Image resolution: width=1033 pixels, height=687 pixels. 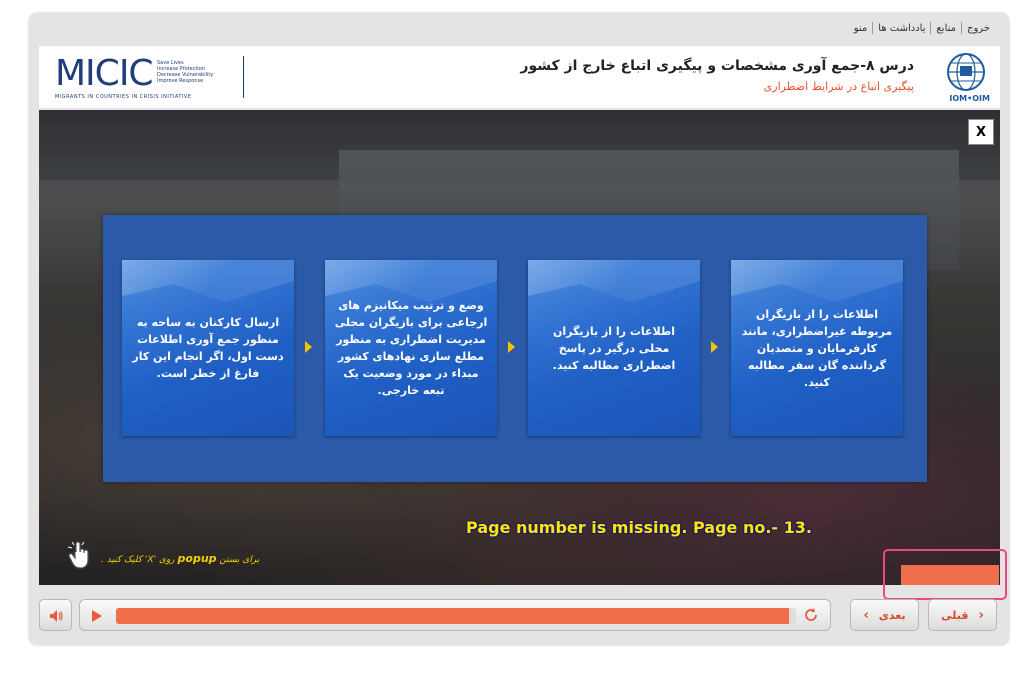 I want to click on playback-bar, so click(x=455, y=615).